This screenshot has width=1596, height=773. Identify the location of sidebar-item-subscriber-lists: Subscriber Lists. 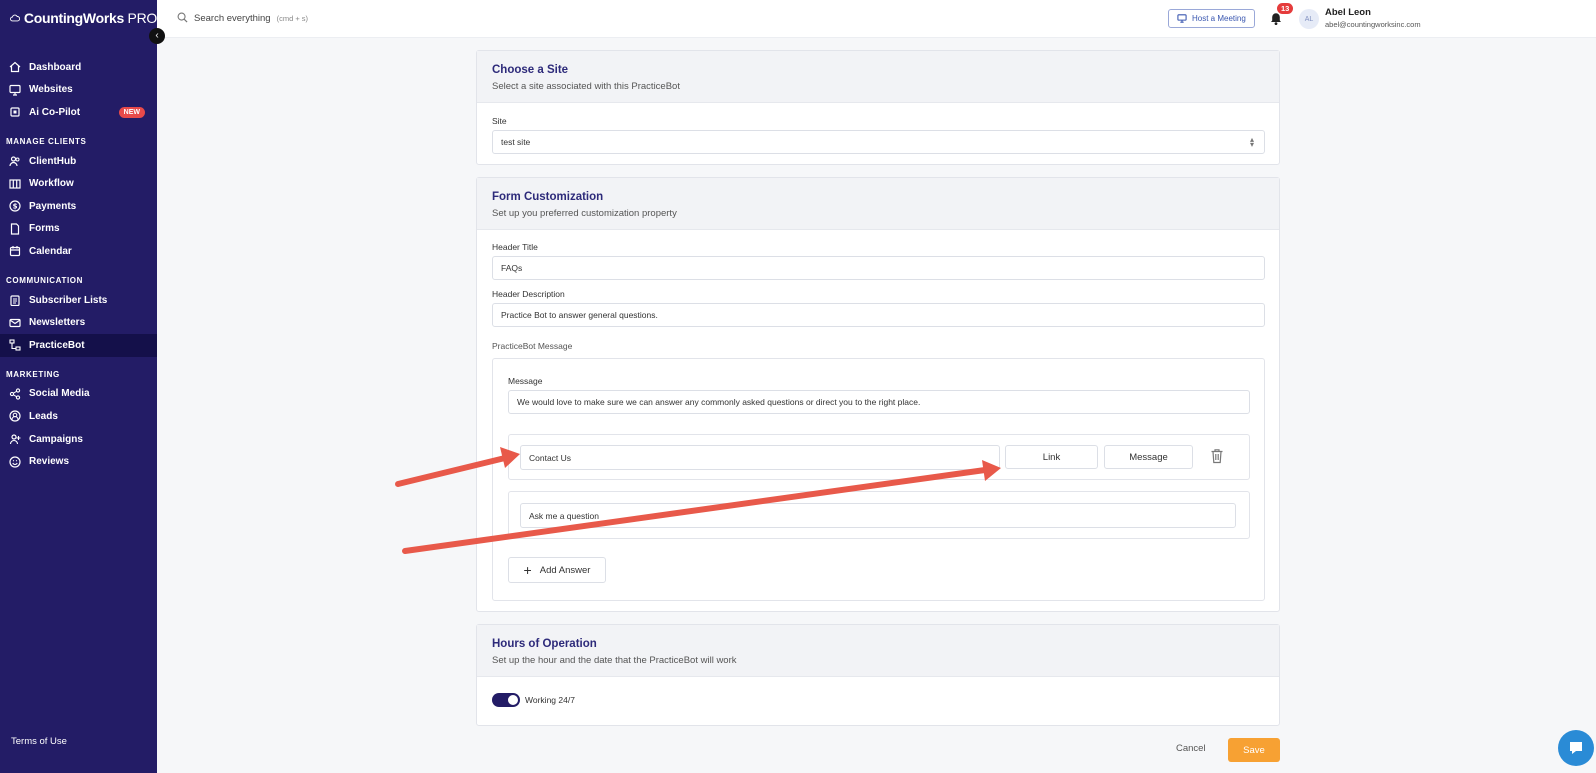
(78, 300).